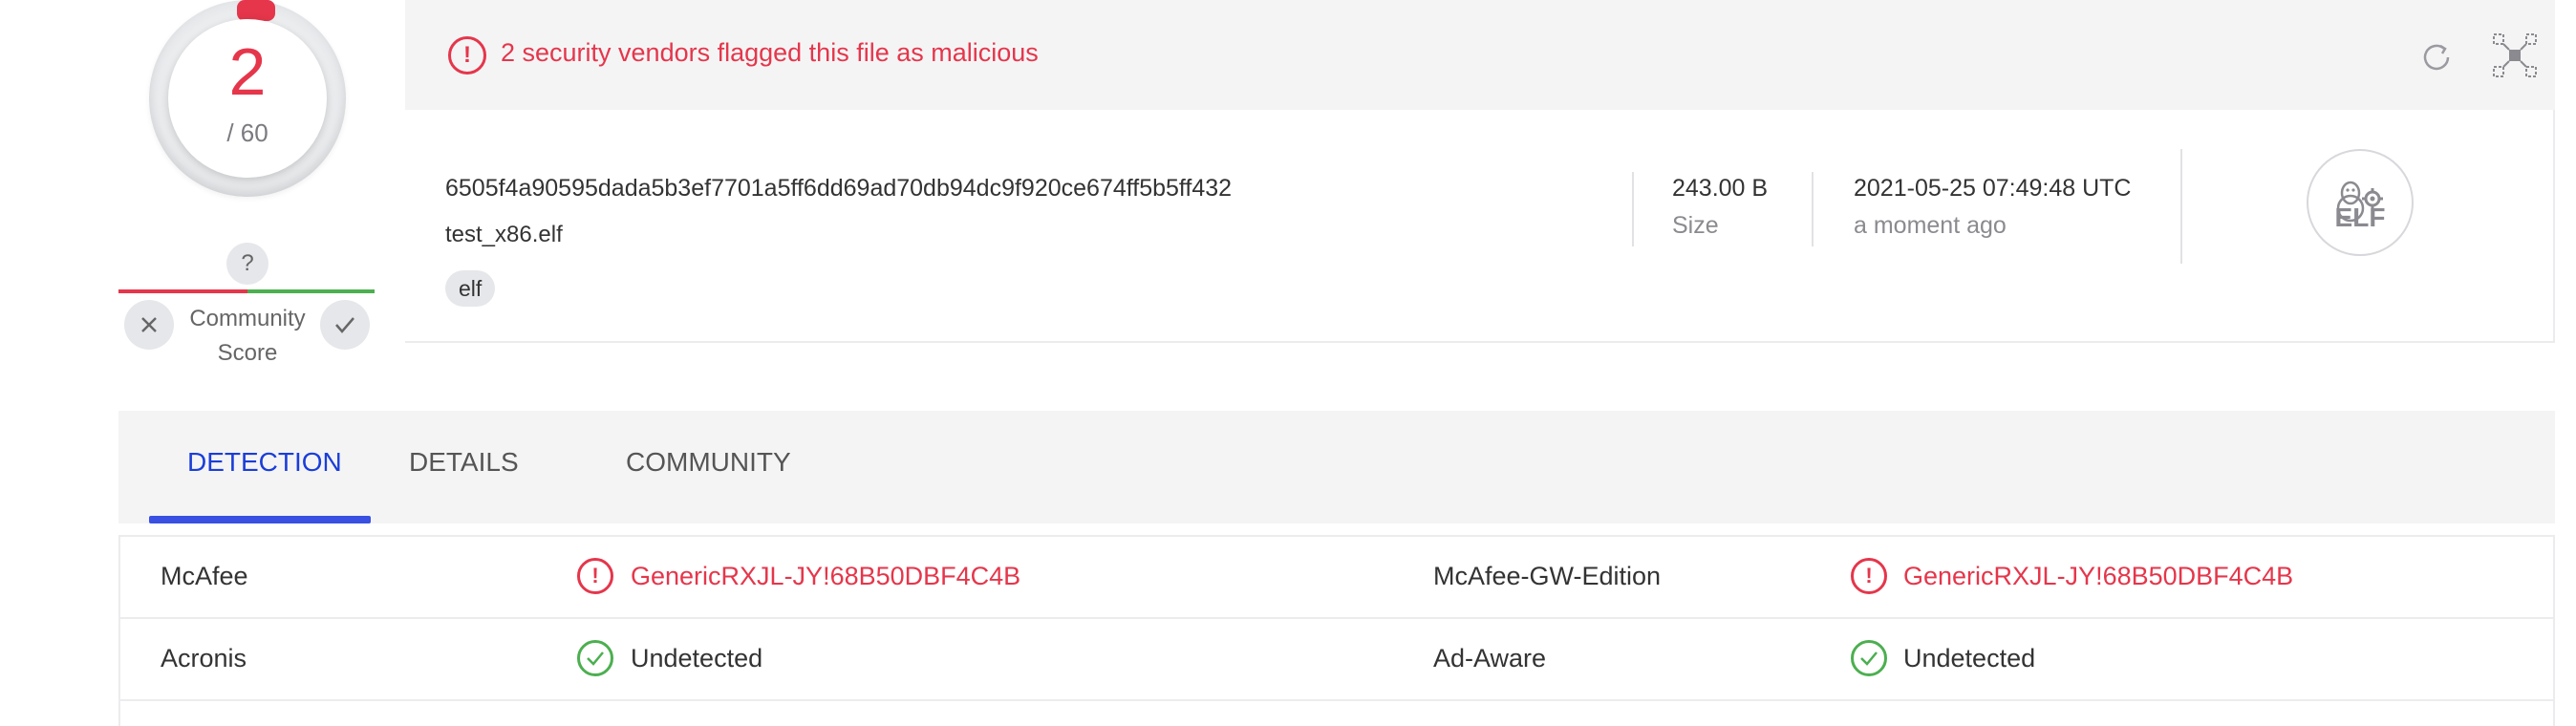  Describe the element at coordinates (247, 353) in the screenshot. I see `community-label-line2: Score` at that location.